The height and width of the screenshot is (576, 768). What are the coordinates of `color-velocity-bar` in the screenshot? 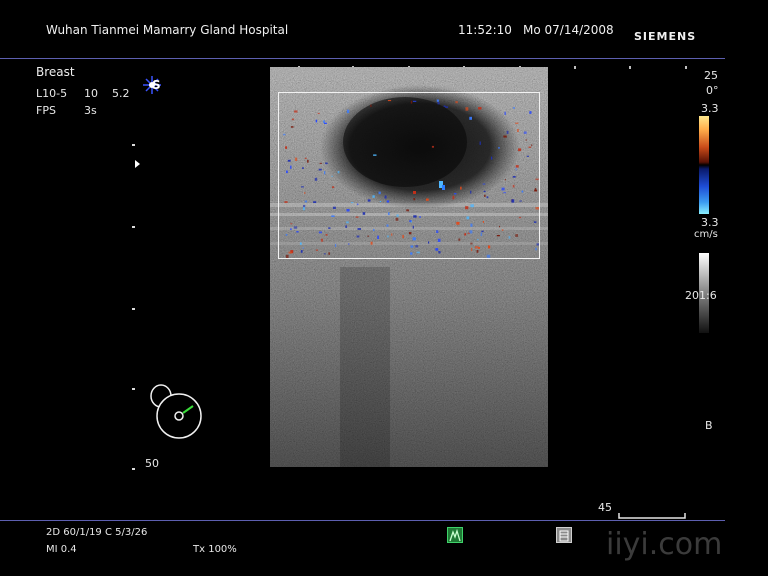 It's located at (704, 165).